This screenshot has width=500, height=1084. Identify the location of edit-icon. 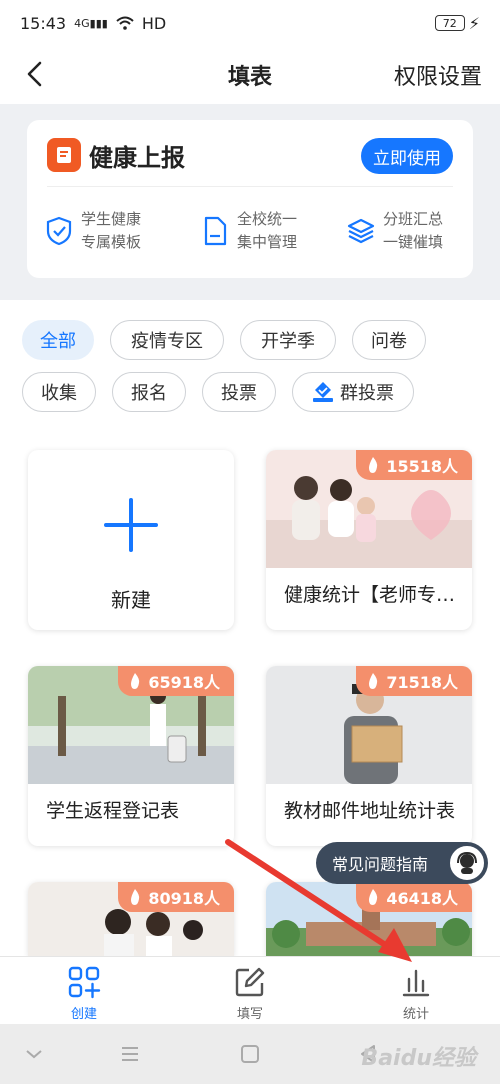
(250, 982).